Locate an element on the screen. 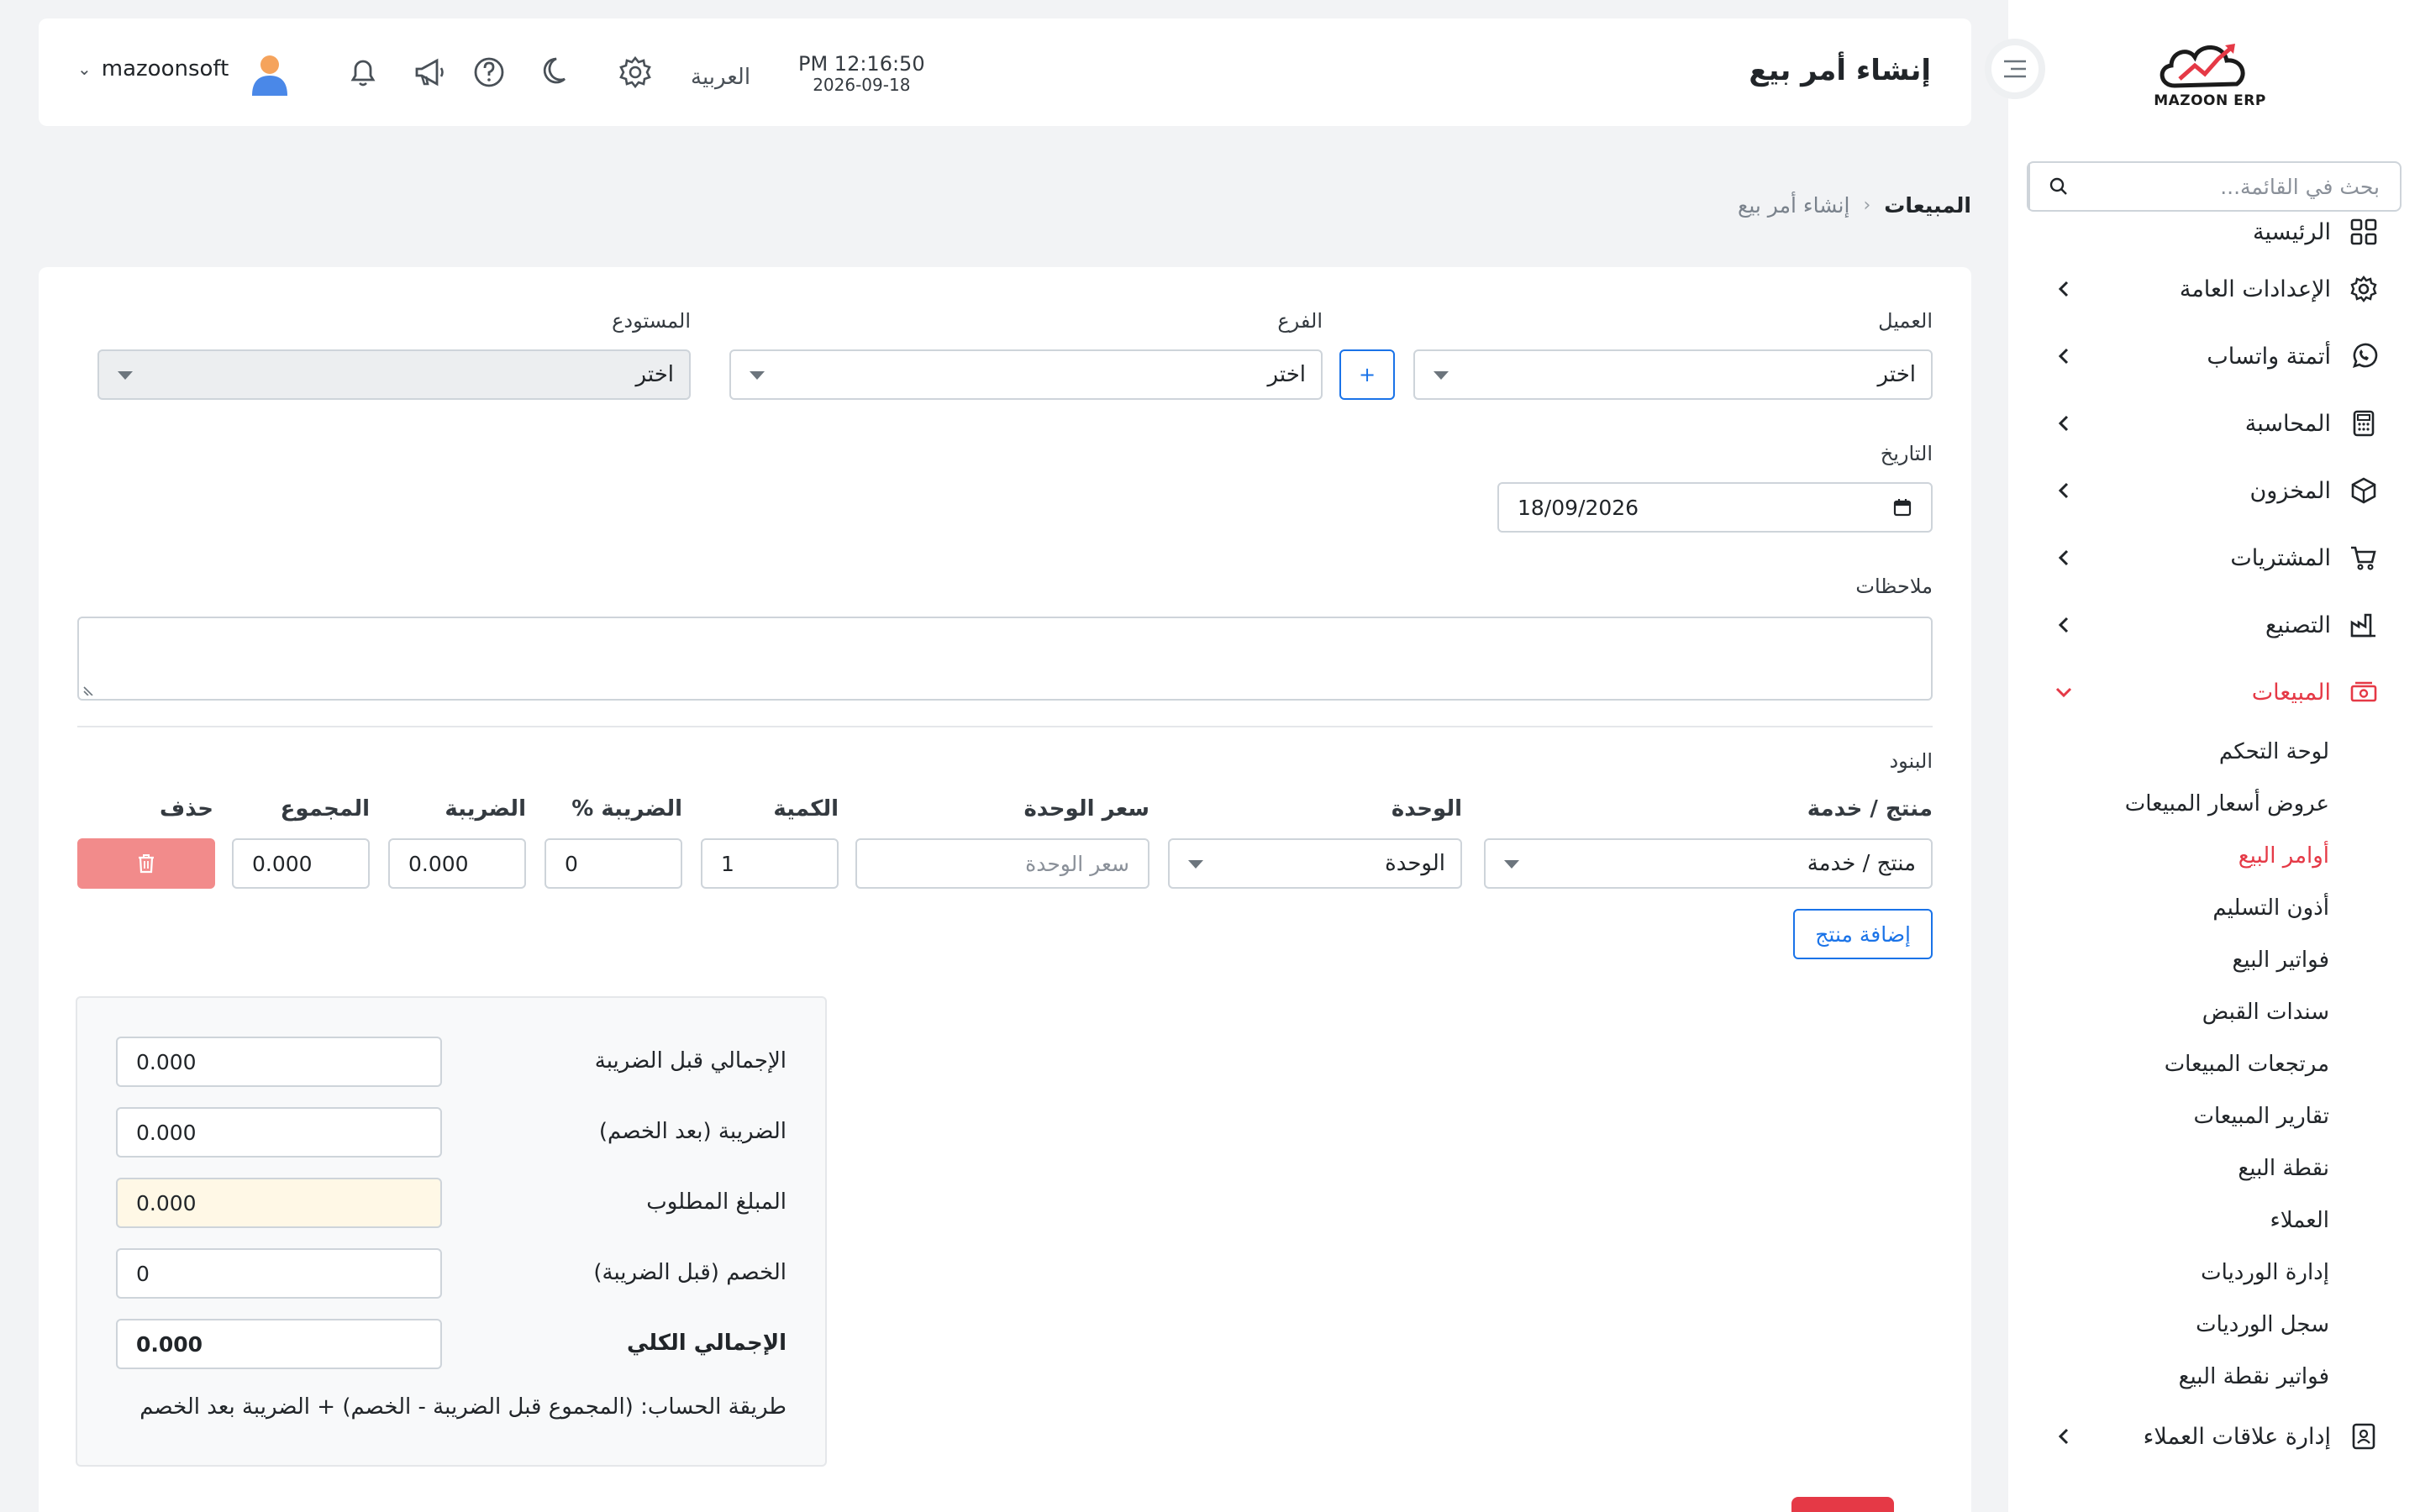 The height and width of the screenshot is (1512, 2420). sidebar-item-home: الرئيسية is located at coordinates (2214, 231).